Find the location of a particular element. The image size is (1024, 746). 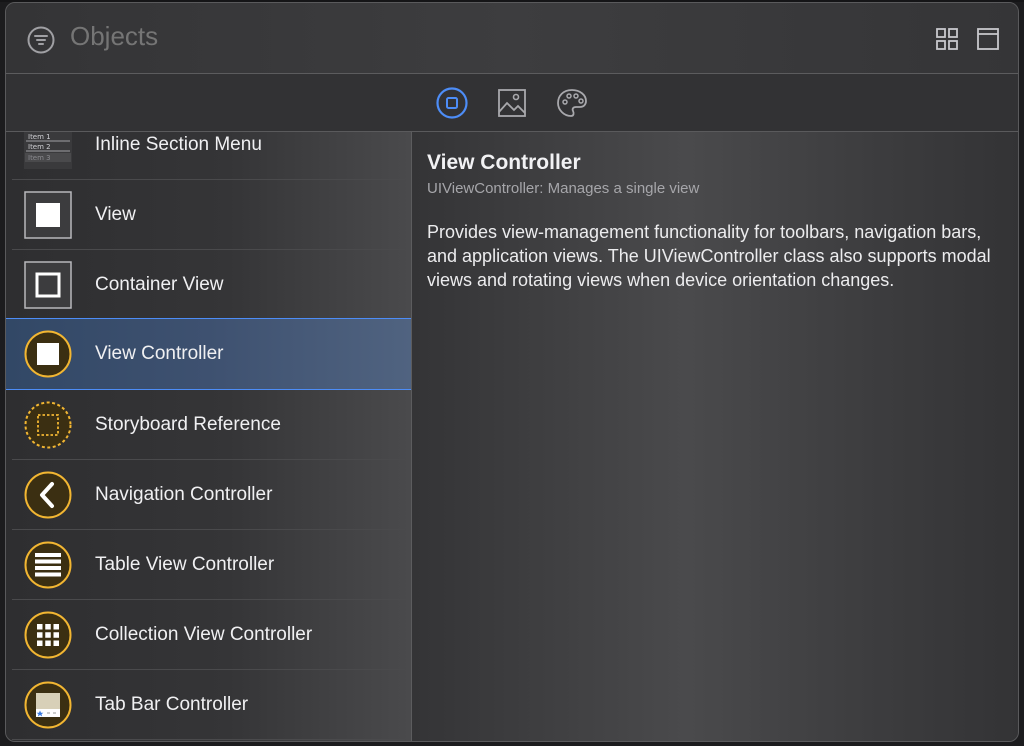

menu-line-3: Item 3 is located at coordinates (39, 158).